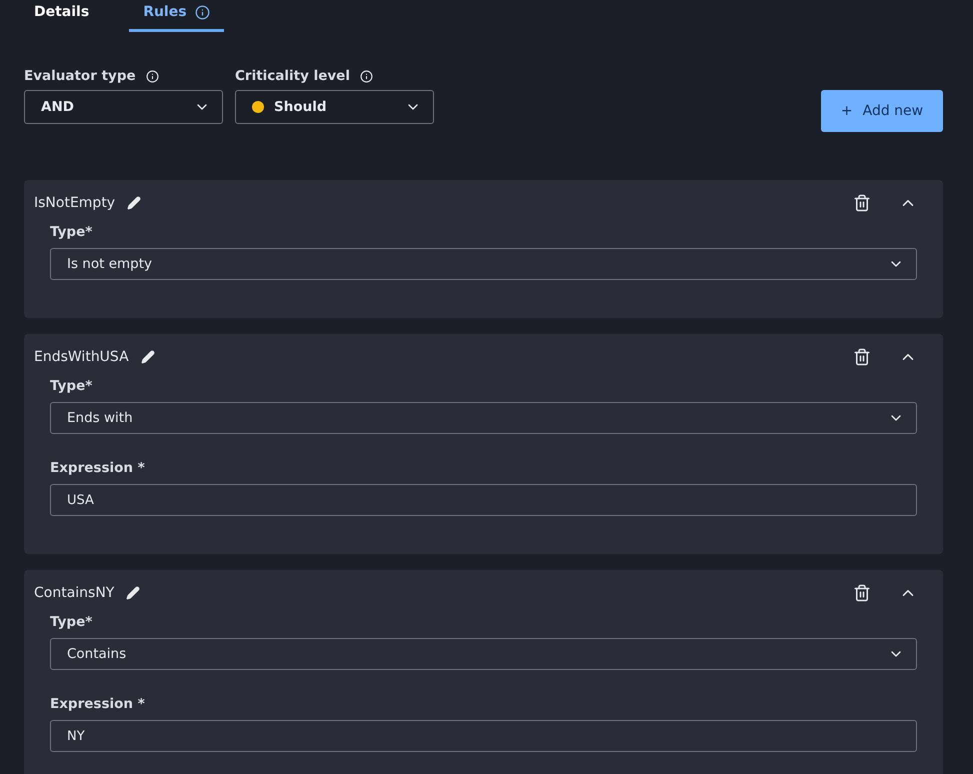 Image resolution: width=973 pixels, height=774 pixels. Describe the element at coordinates (483, 736) in the screenshot. I see `expression-field: NY` at that location.